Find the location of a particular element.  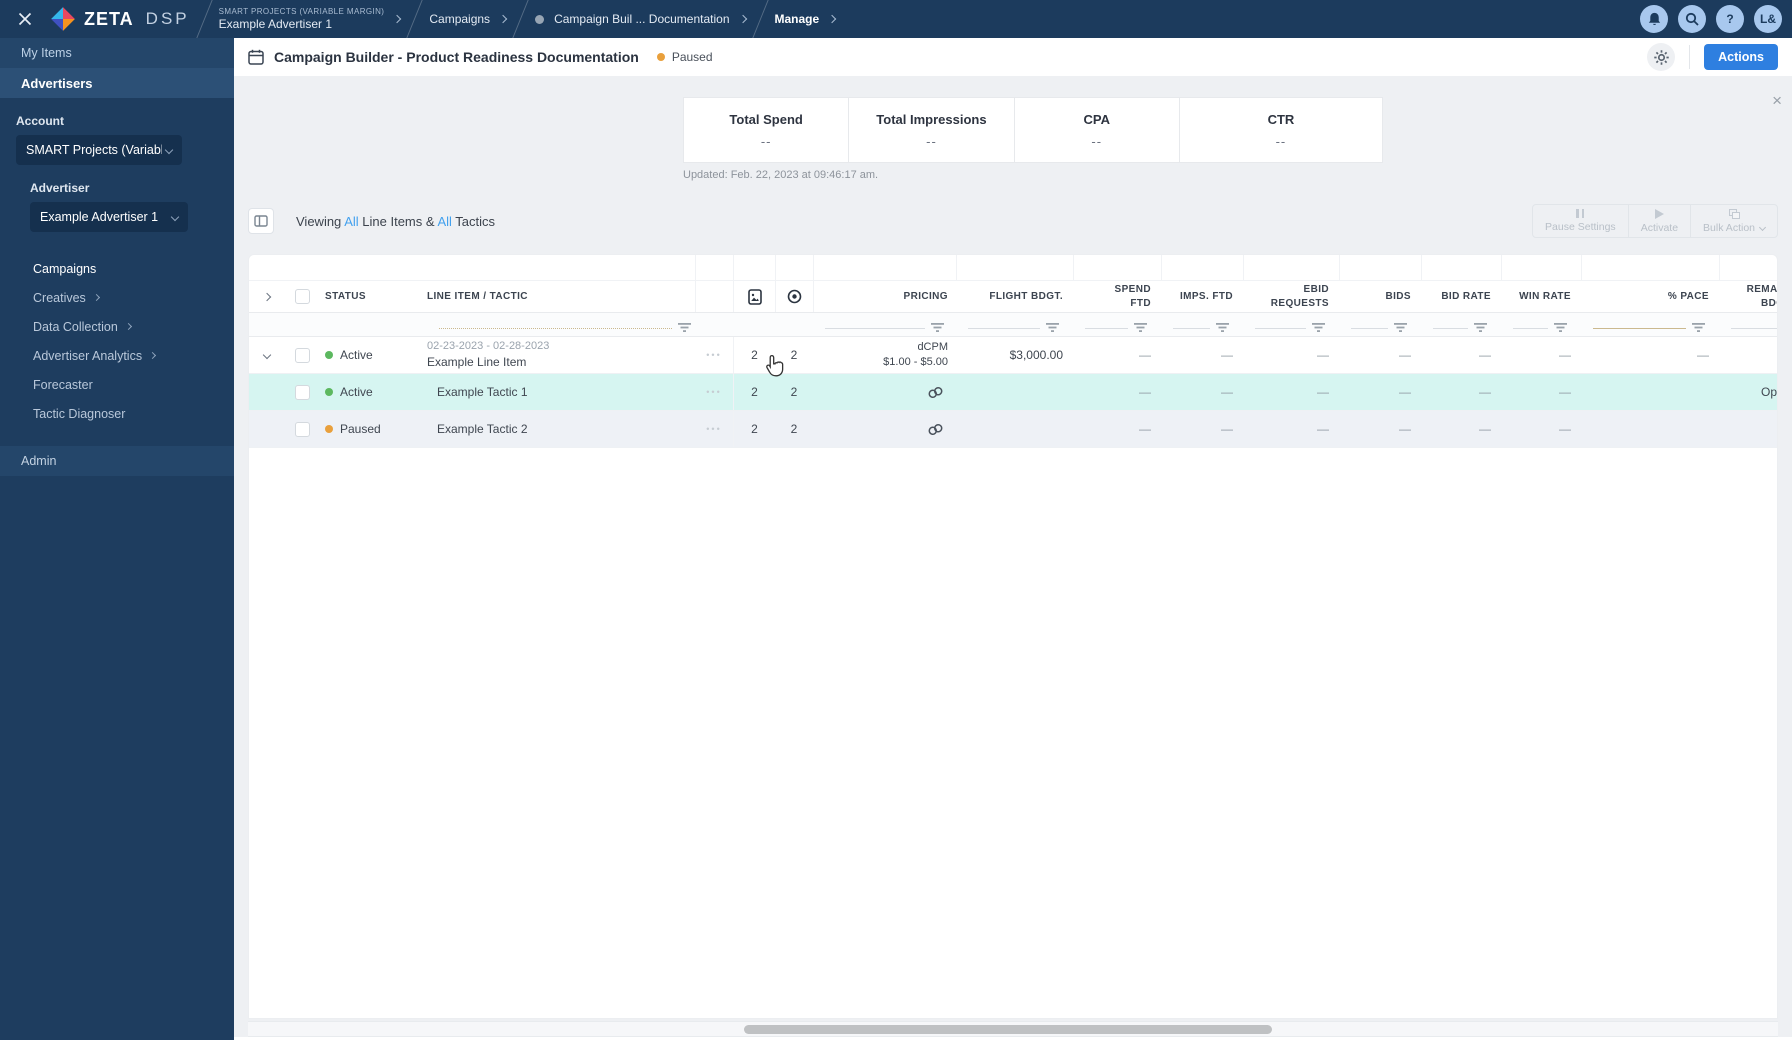

actions-button: Actions is located at coordinates (1741, 57).